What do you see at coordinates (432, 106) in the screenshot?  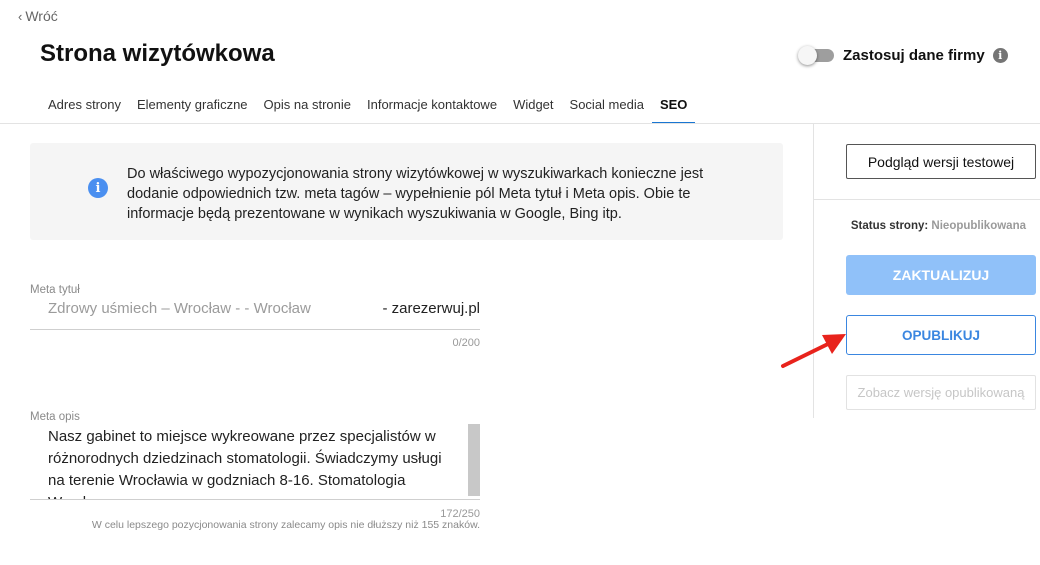 I see `tab-contact-info: Informacje kontaktowe` at bounding box center [432, 106].